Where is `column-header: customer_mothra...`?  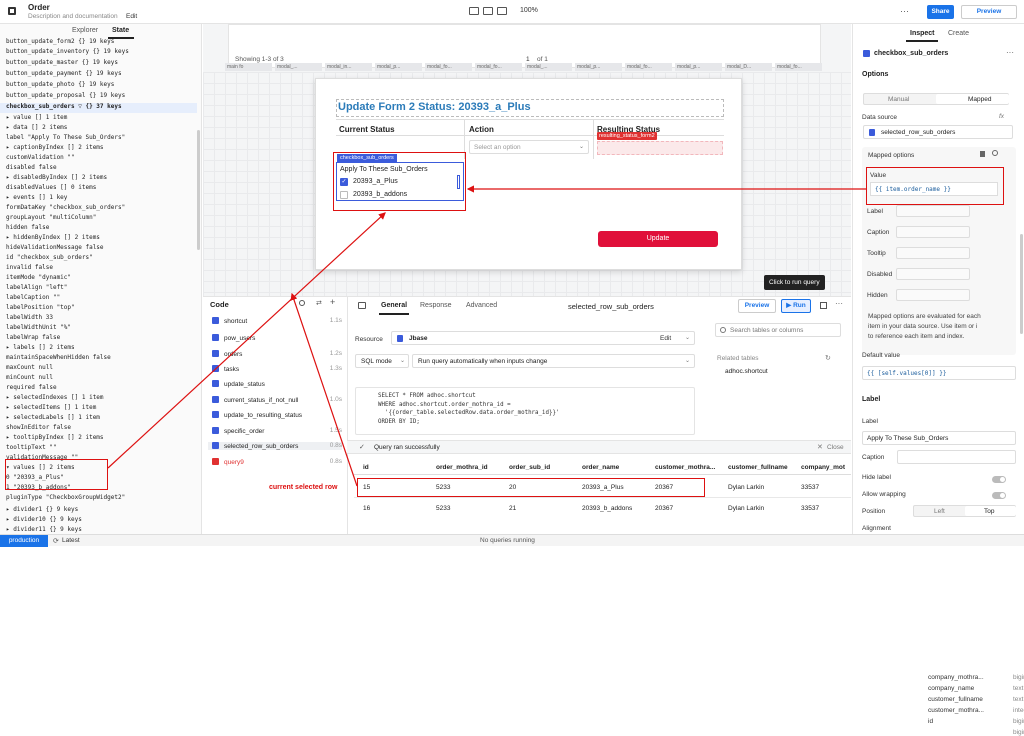 column-header: customer_mothra... is located at coordinates (685, 467).